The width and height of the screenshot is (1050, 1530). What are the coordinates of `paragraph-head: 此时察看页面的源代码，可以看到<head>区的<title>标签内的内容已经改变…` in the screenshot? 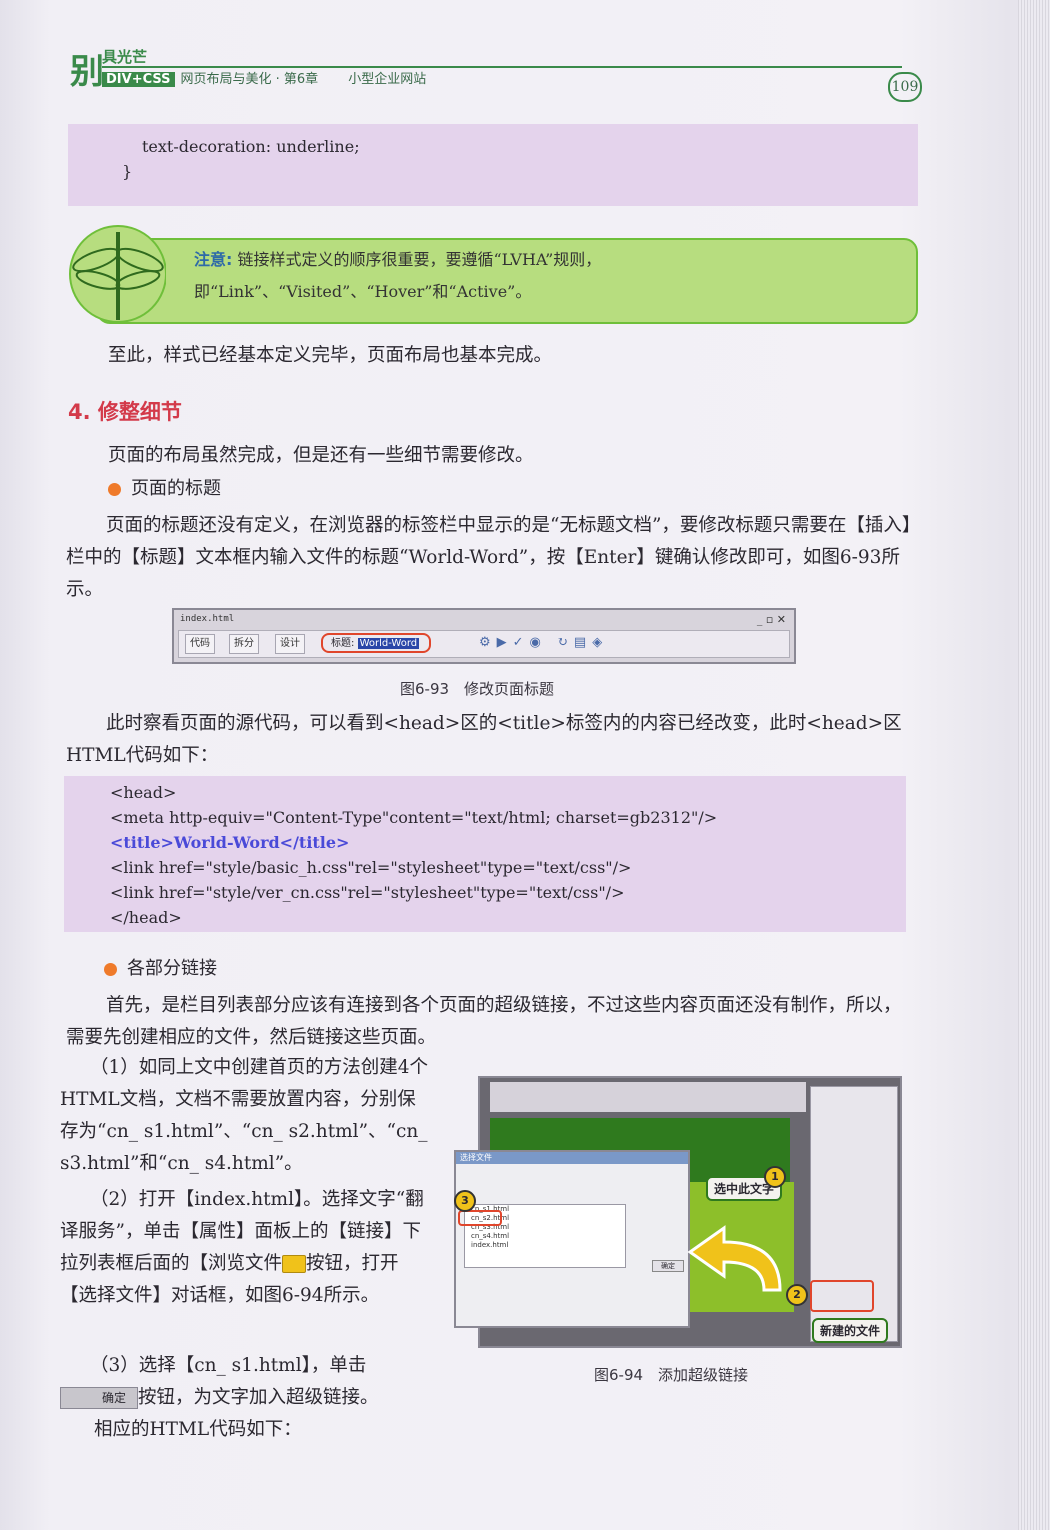 It's located at (484, 739).